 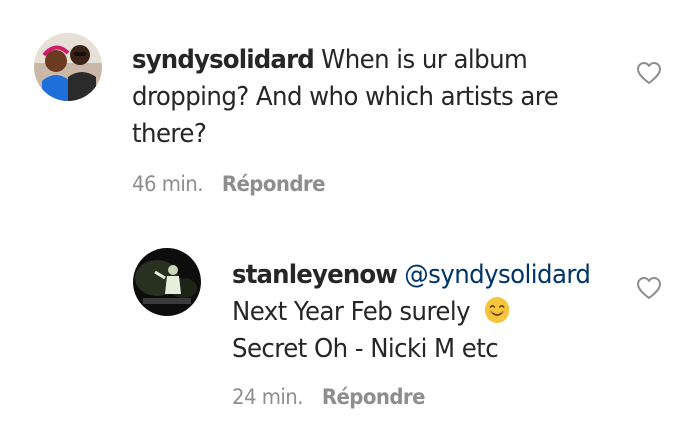 I want to click on comment-text: there?, so click(x=169, y=134).